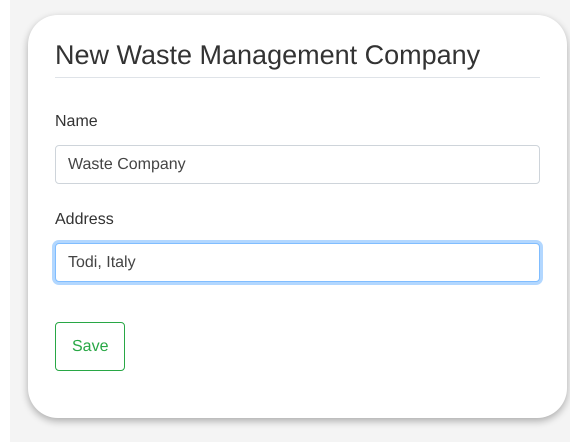 The image size is (570, 442). I want to click on form-title: New Waste Management Company, so click(297, 57).